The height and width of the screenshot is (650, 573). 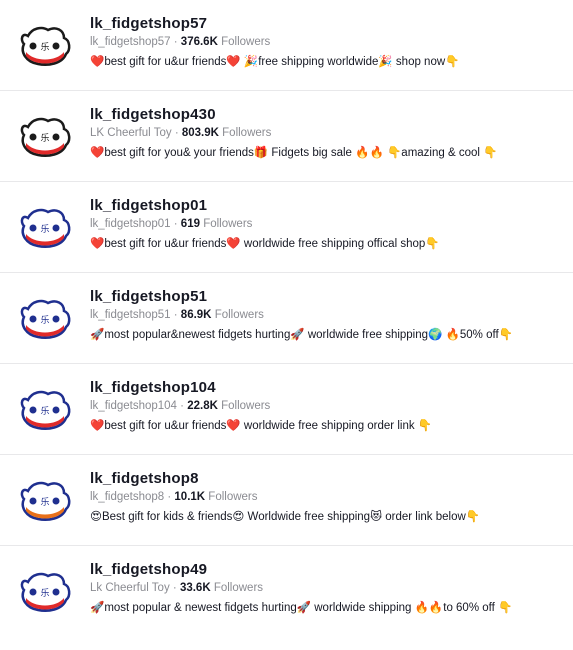 What do you see at coordinates (326, 205) in the screenshot?
I see `username: lk_fidgetshop01` at bounding box center [326, 205].